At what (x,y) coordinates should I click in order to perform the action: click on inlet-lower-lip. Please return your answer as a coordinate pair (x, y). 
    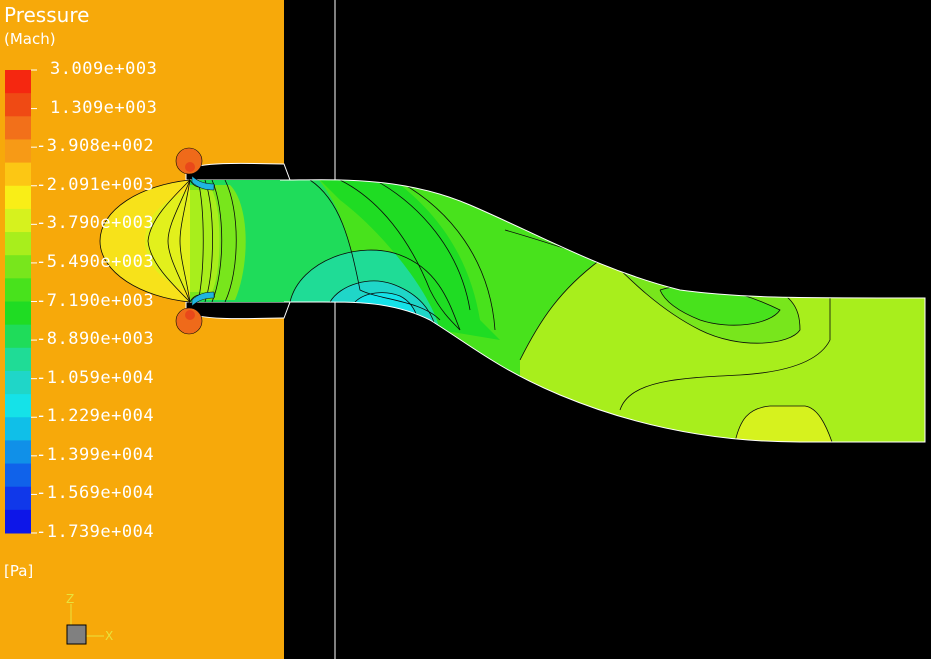
    Looking at the image, I should click on (238, 310).